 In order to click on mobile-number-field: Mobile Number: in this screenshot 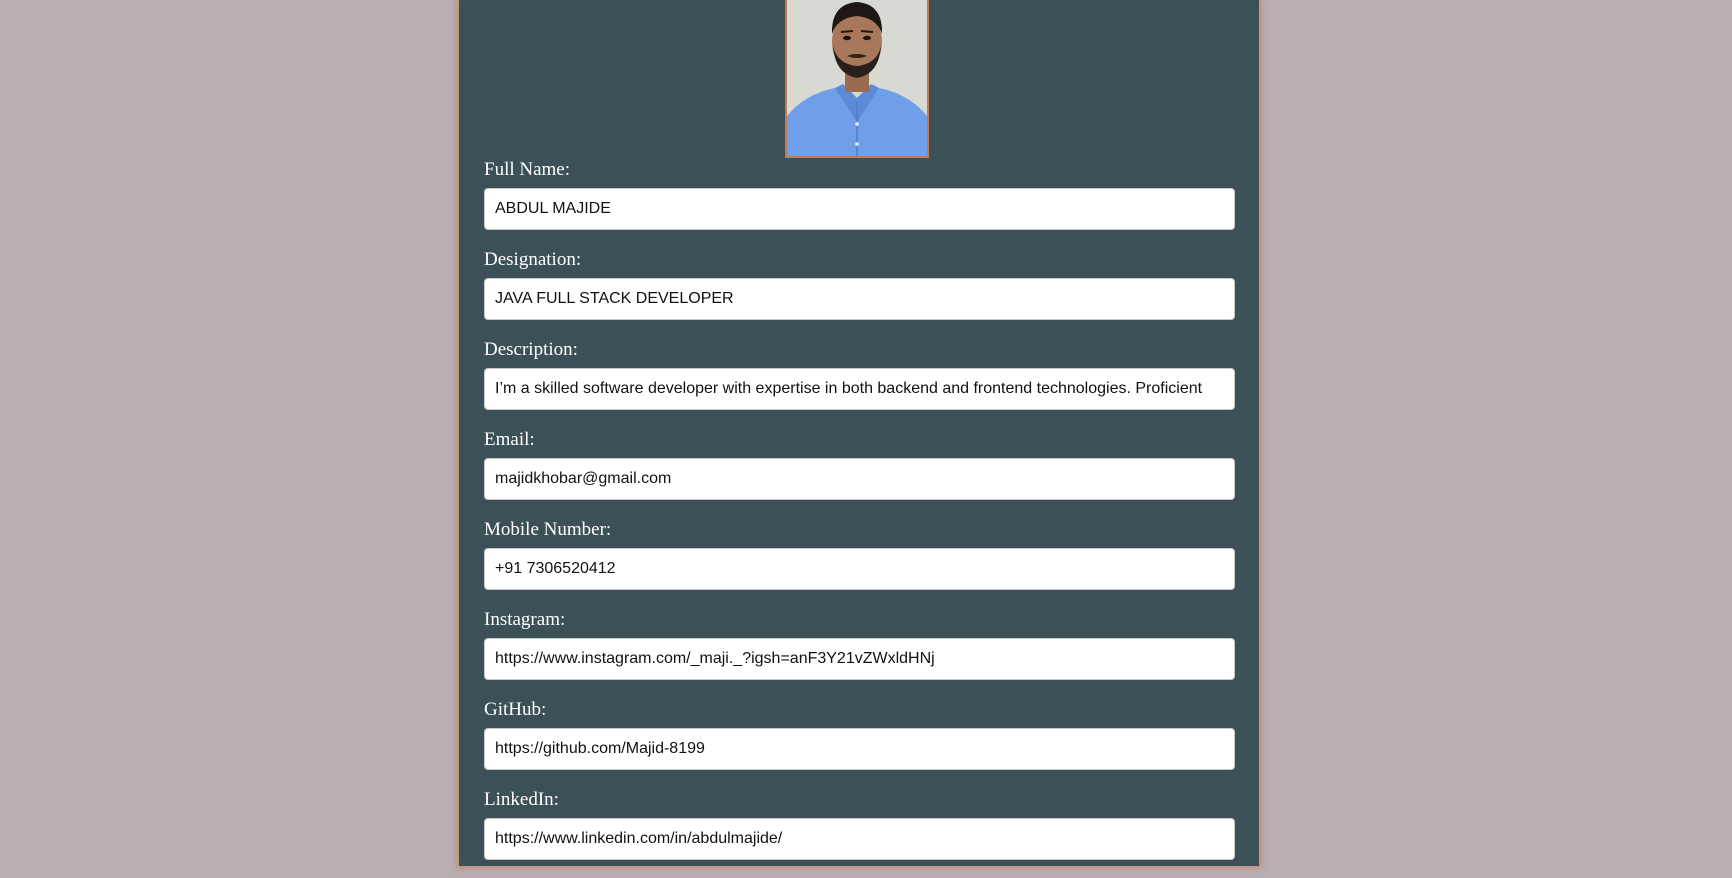, I will do `click(859, 563)`.